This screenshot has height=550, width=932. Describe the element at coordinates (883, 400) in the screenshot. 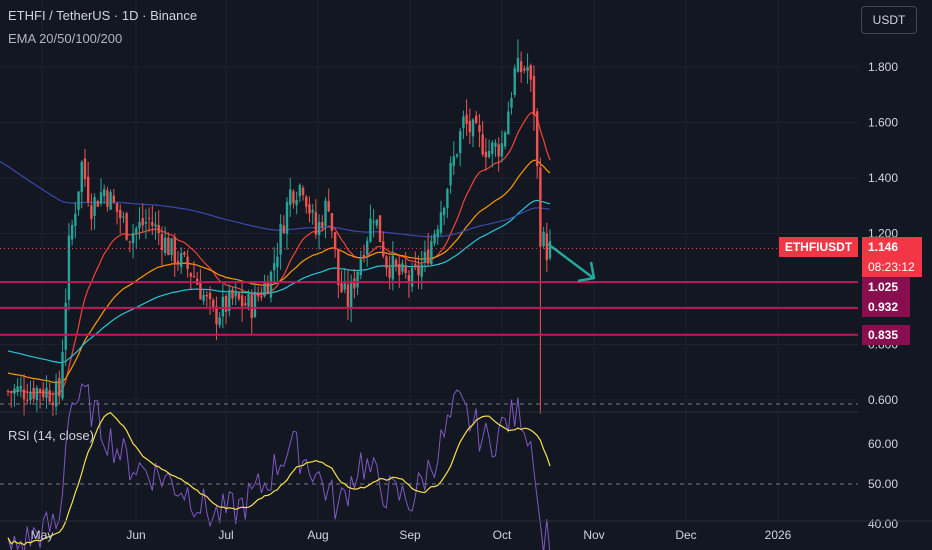

I see `price-tick-5: 0.600` at that location.